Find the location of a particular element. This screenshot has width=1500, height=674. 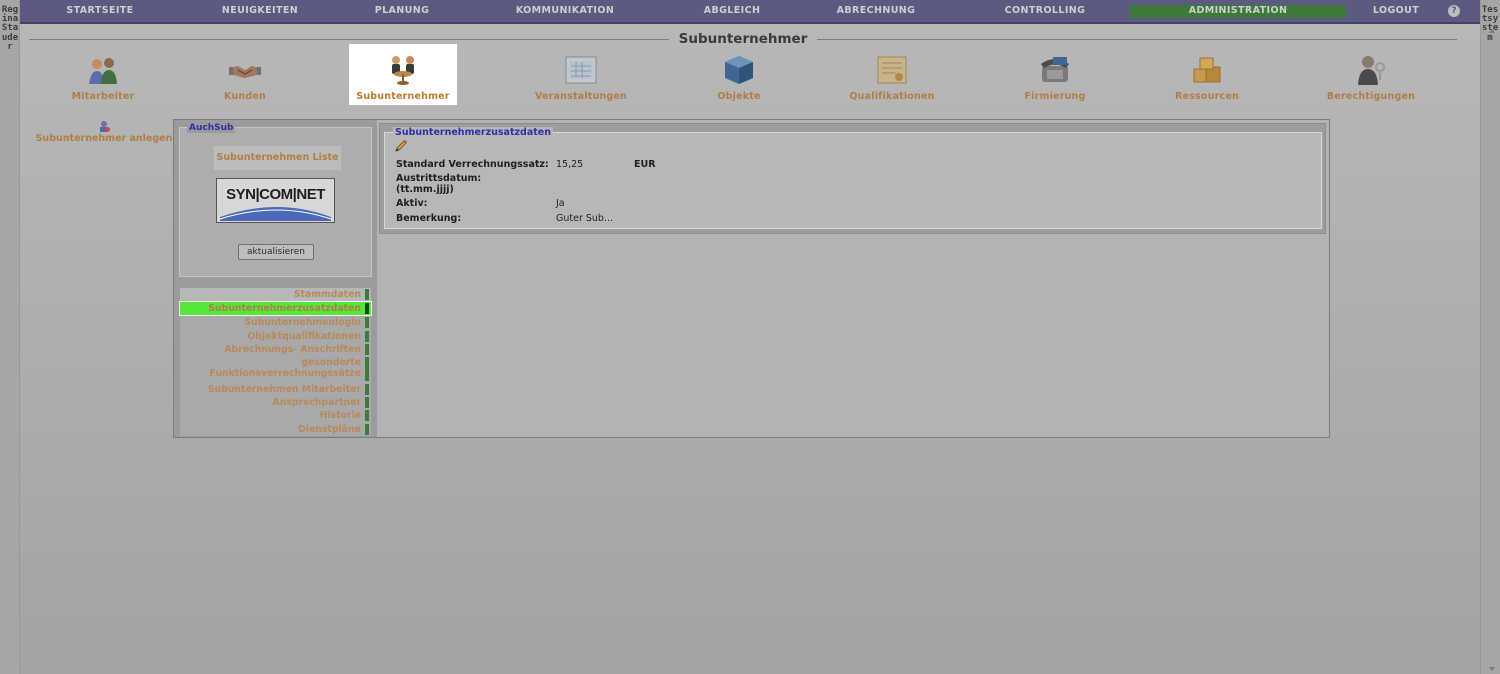

tab-ansprechpartner: Ansprechpartner is located at coordinates (275, 403).